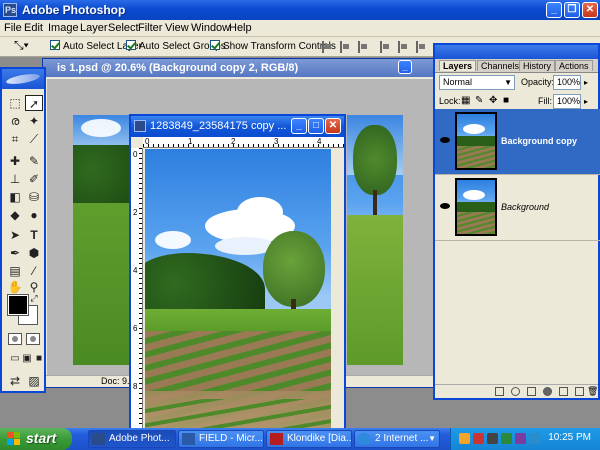  What do you see at coordinates (243, 142) in the screenshot?
I see `horizontal-ruler: 0 1 2 3 4` at bounding box center [243, 142].